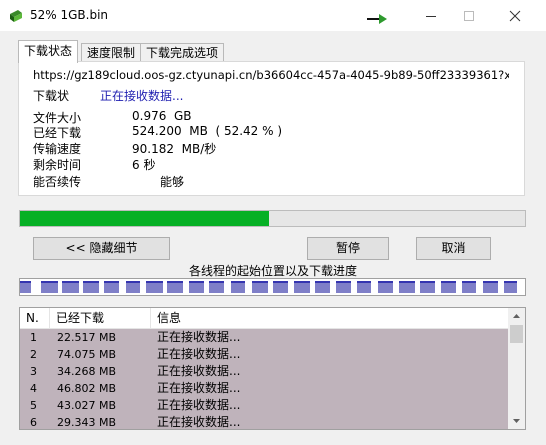 This screenshot has height=445, width=546. I want to click on pause-button: 暂停, so click(348, 248).